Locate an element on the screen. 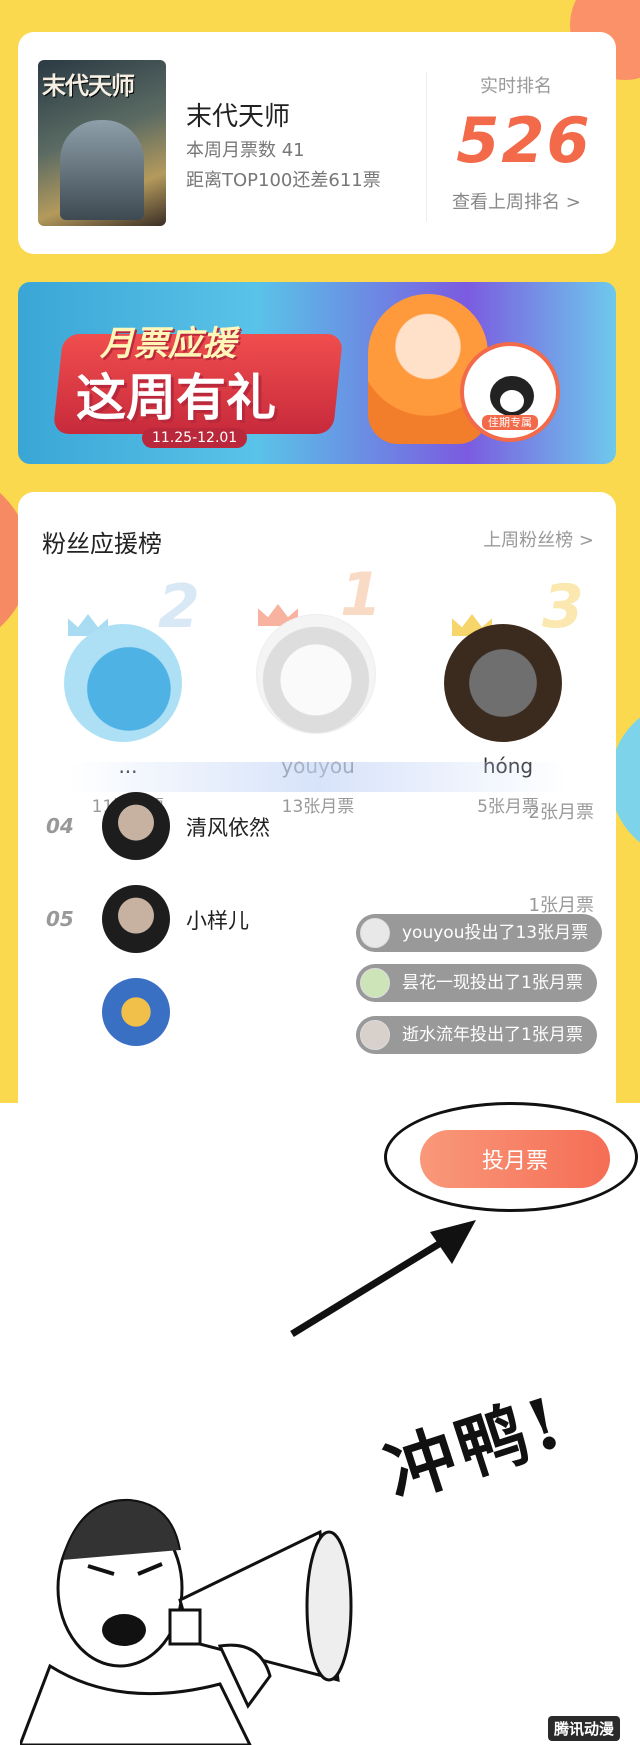  last-week-fan-board-link: 上周粉丝榜 > is located at coordinates (538, 539).